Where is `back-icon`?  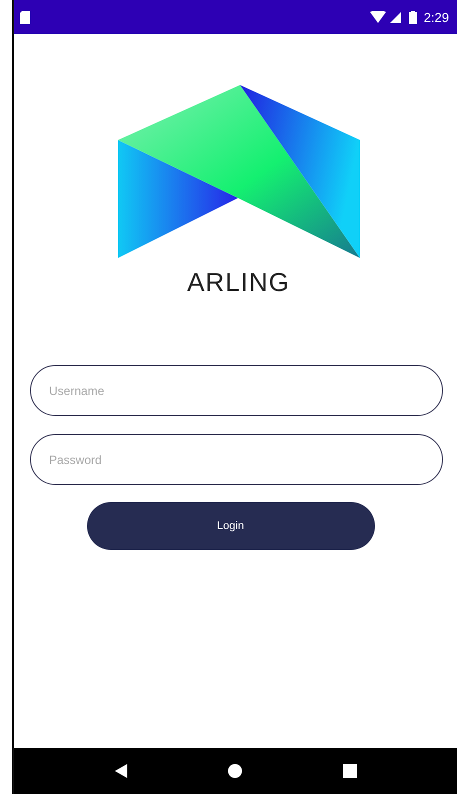
back-icon is located at coordinates (121, 771).